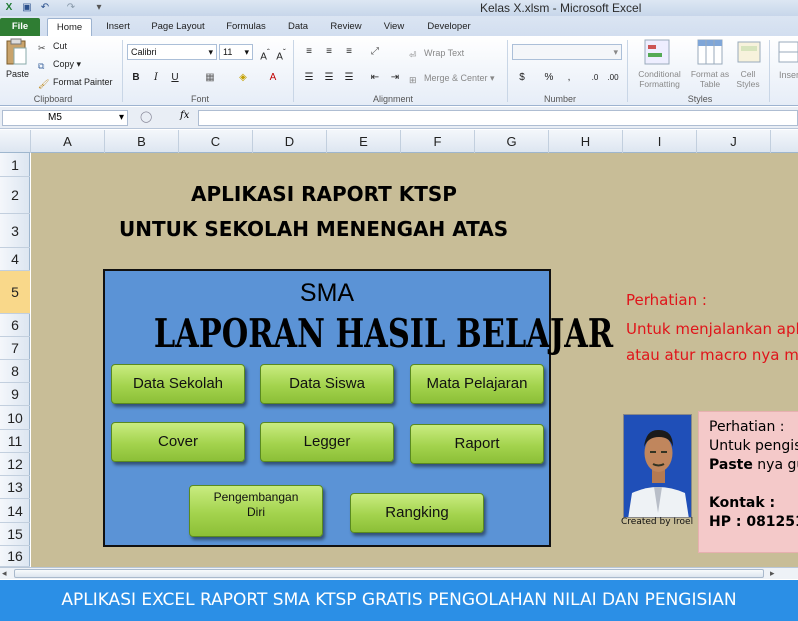 Image resolution: width=798 pixels, height=621 pixels. I want to click on name-box: M5 ▾, so click(65, 118).